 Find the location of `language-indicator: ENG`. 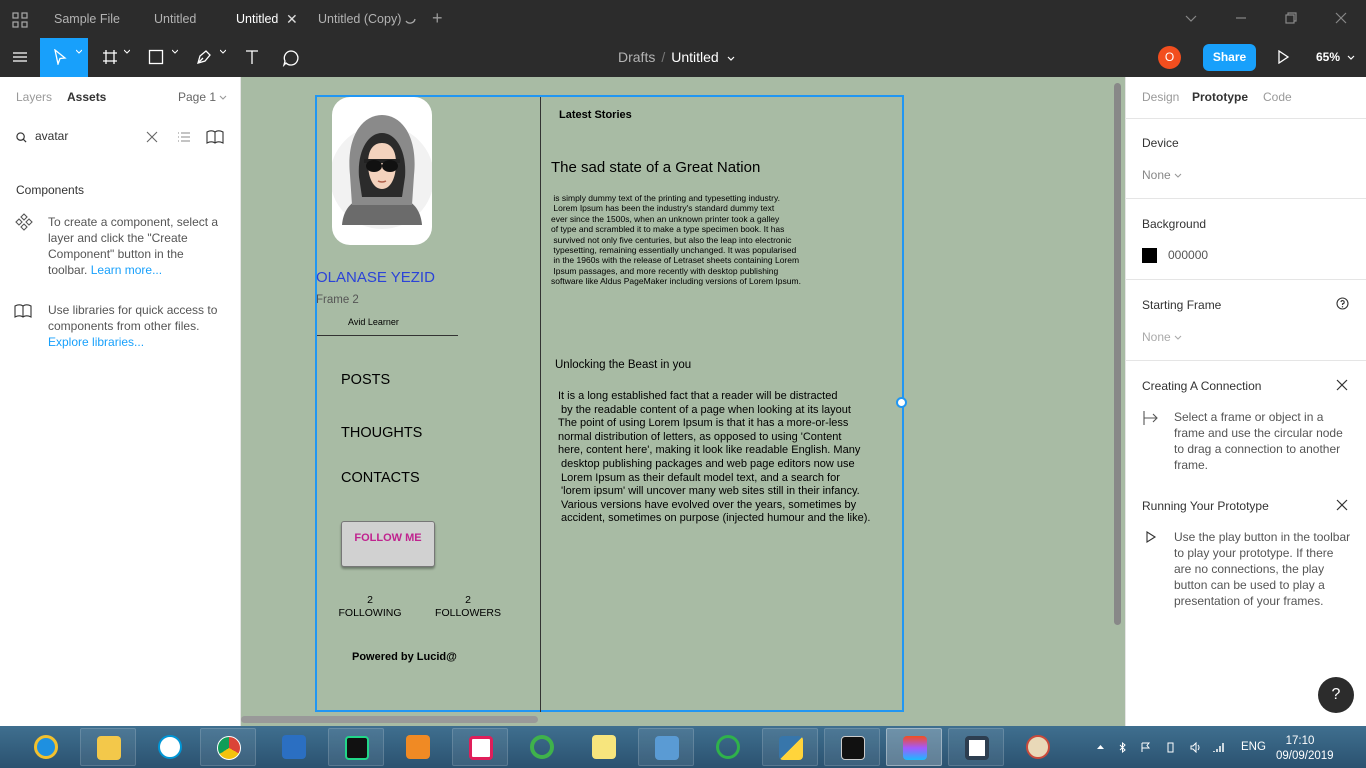

language-indicator: ENG is located at coordinates (1253, 747).